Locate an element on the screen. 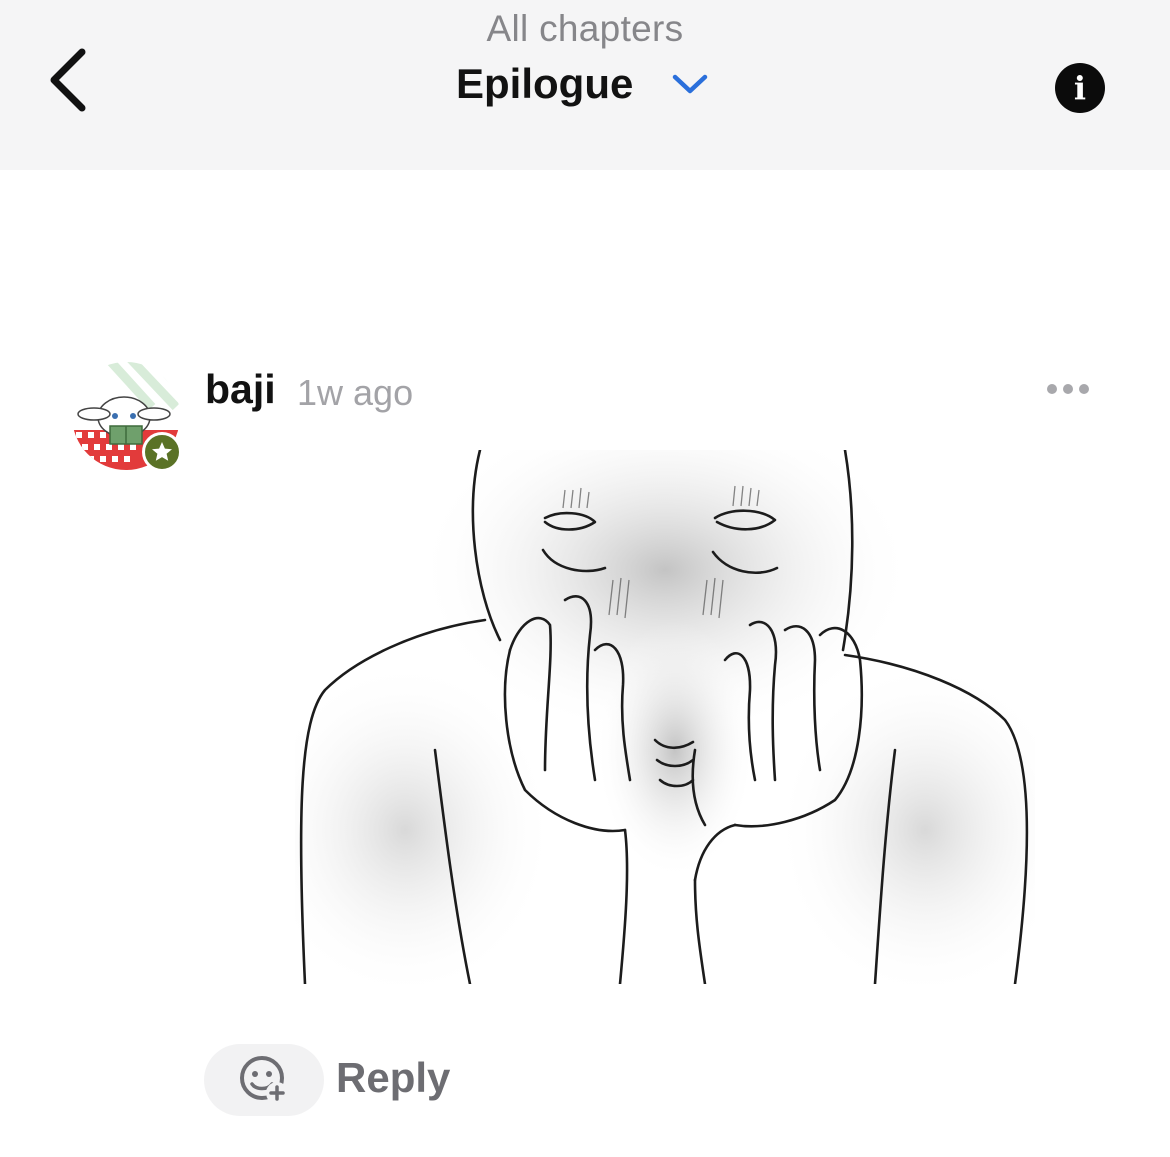 The width and height of the screenshot is (1170, 1157). member-badge is located at coordinates (162, 452).